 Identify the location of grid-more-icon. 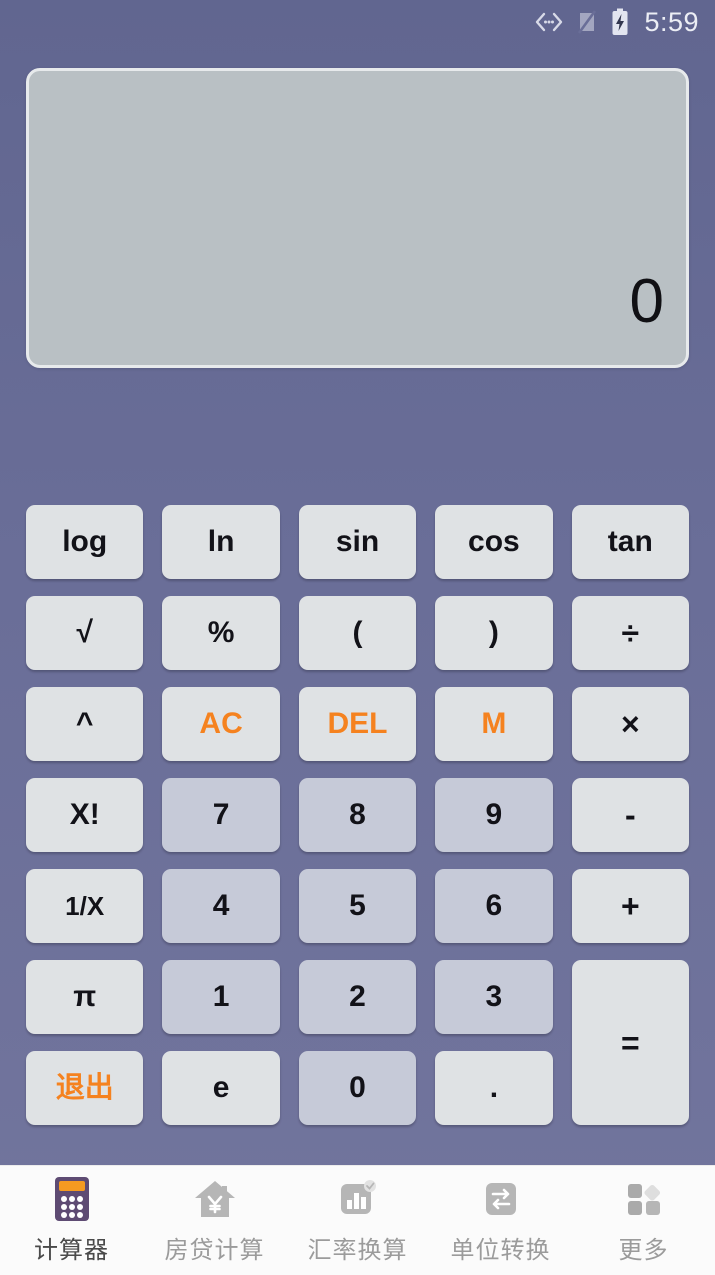
(644, 1199).